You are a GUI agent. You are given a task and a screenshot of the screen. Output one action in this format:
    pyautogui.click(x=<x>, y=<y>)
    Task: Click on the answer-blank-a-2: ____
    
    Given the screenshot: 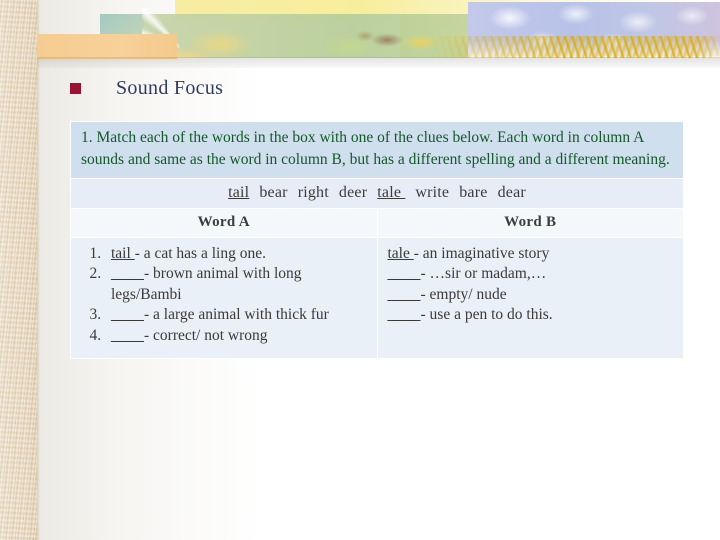 What is the action you would take?
    pyautogui.click(x=127, y=273)
    